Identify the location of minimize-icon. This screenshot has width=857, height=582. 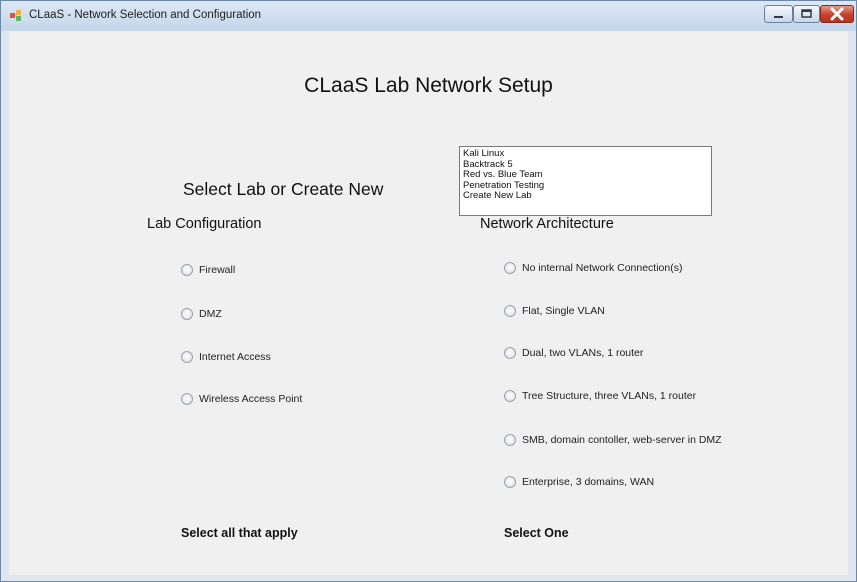
(778, 17).